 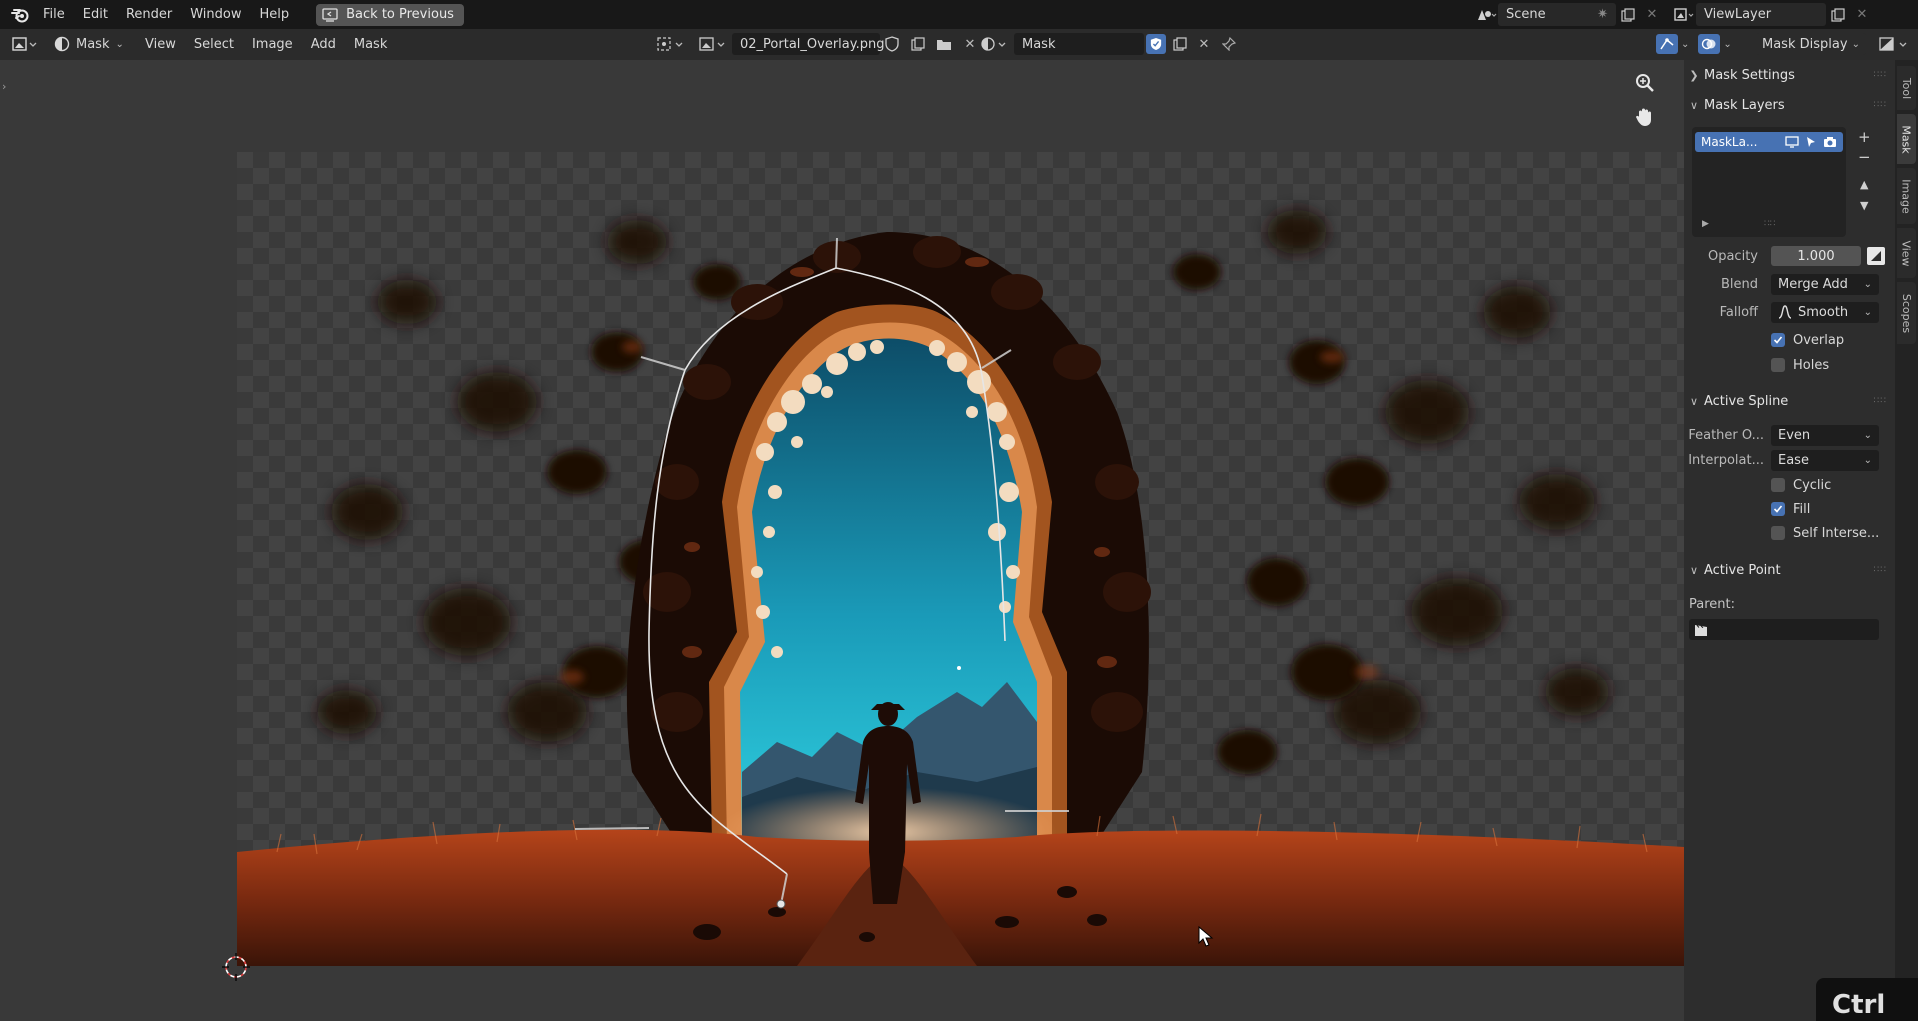 I want to click on 2d-cursor-icon, so click(x=236, y=969).